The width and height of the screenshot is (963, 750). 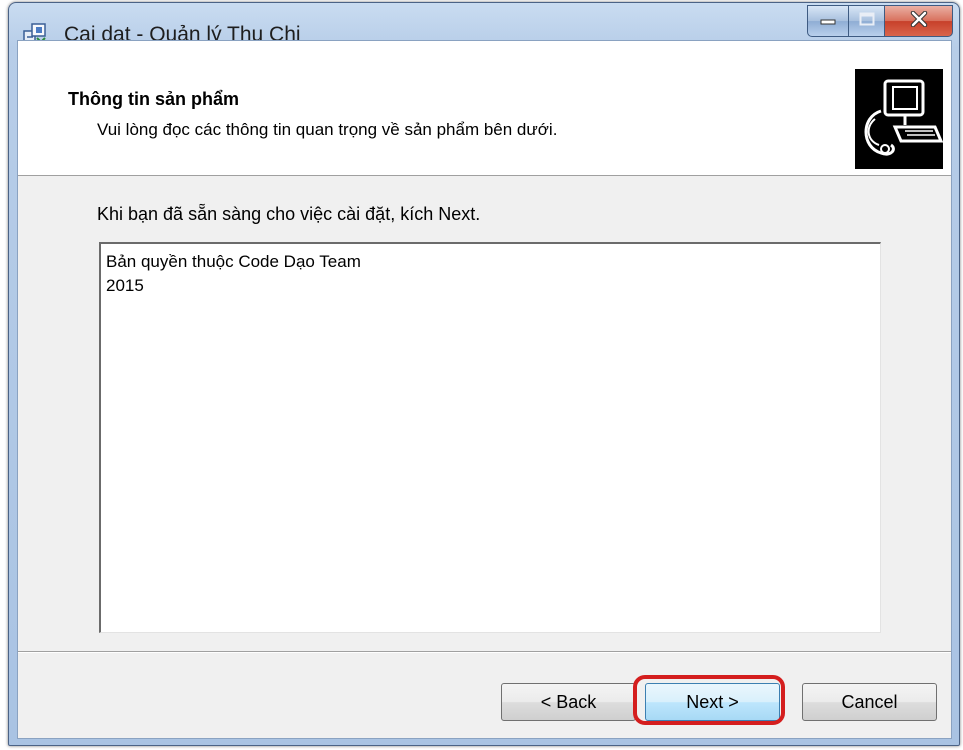 What do you see at coordinates (484, 652) in the screenshot?
I see `footer-divider` at bounding box center [484, 652].